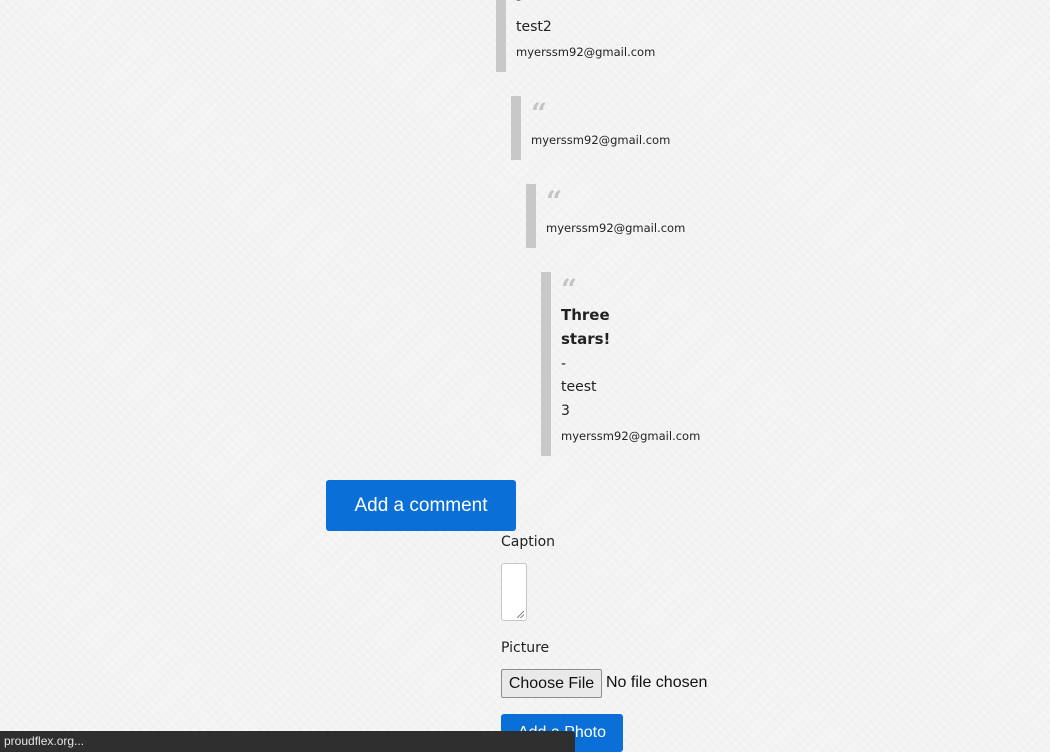 The height and width of the screenshot is (752, 1050). Describe the element at coordinates (525, 648) in the screenshot. I see `picture-label: Picture` at that location.